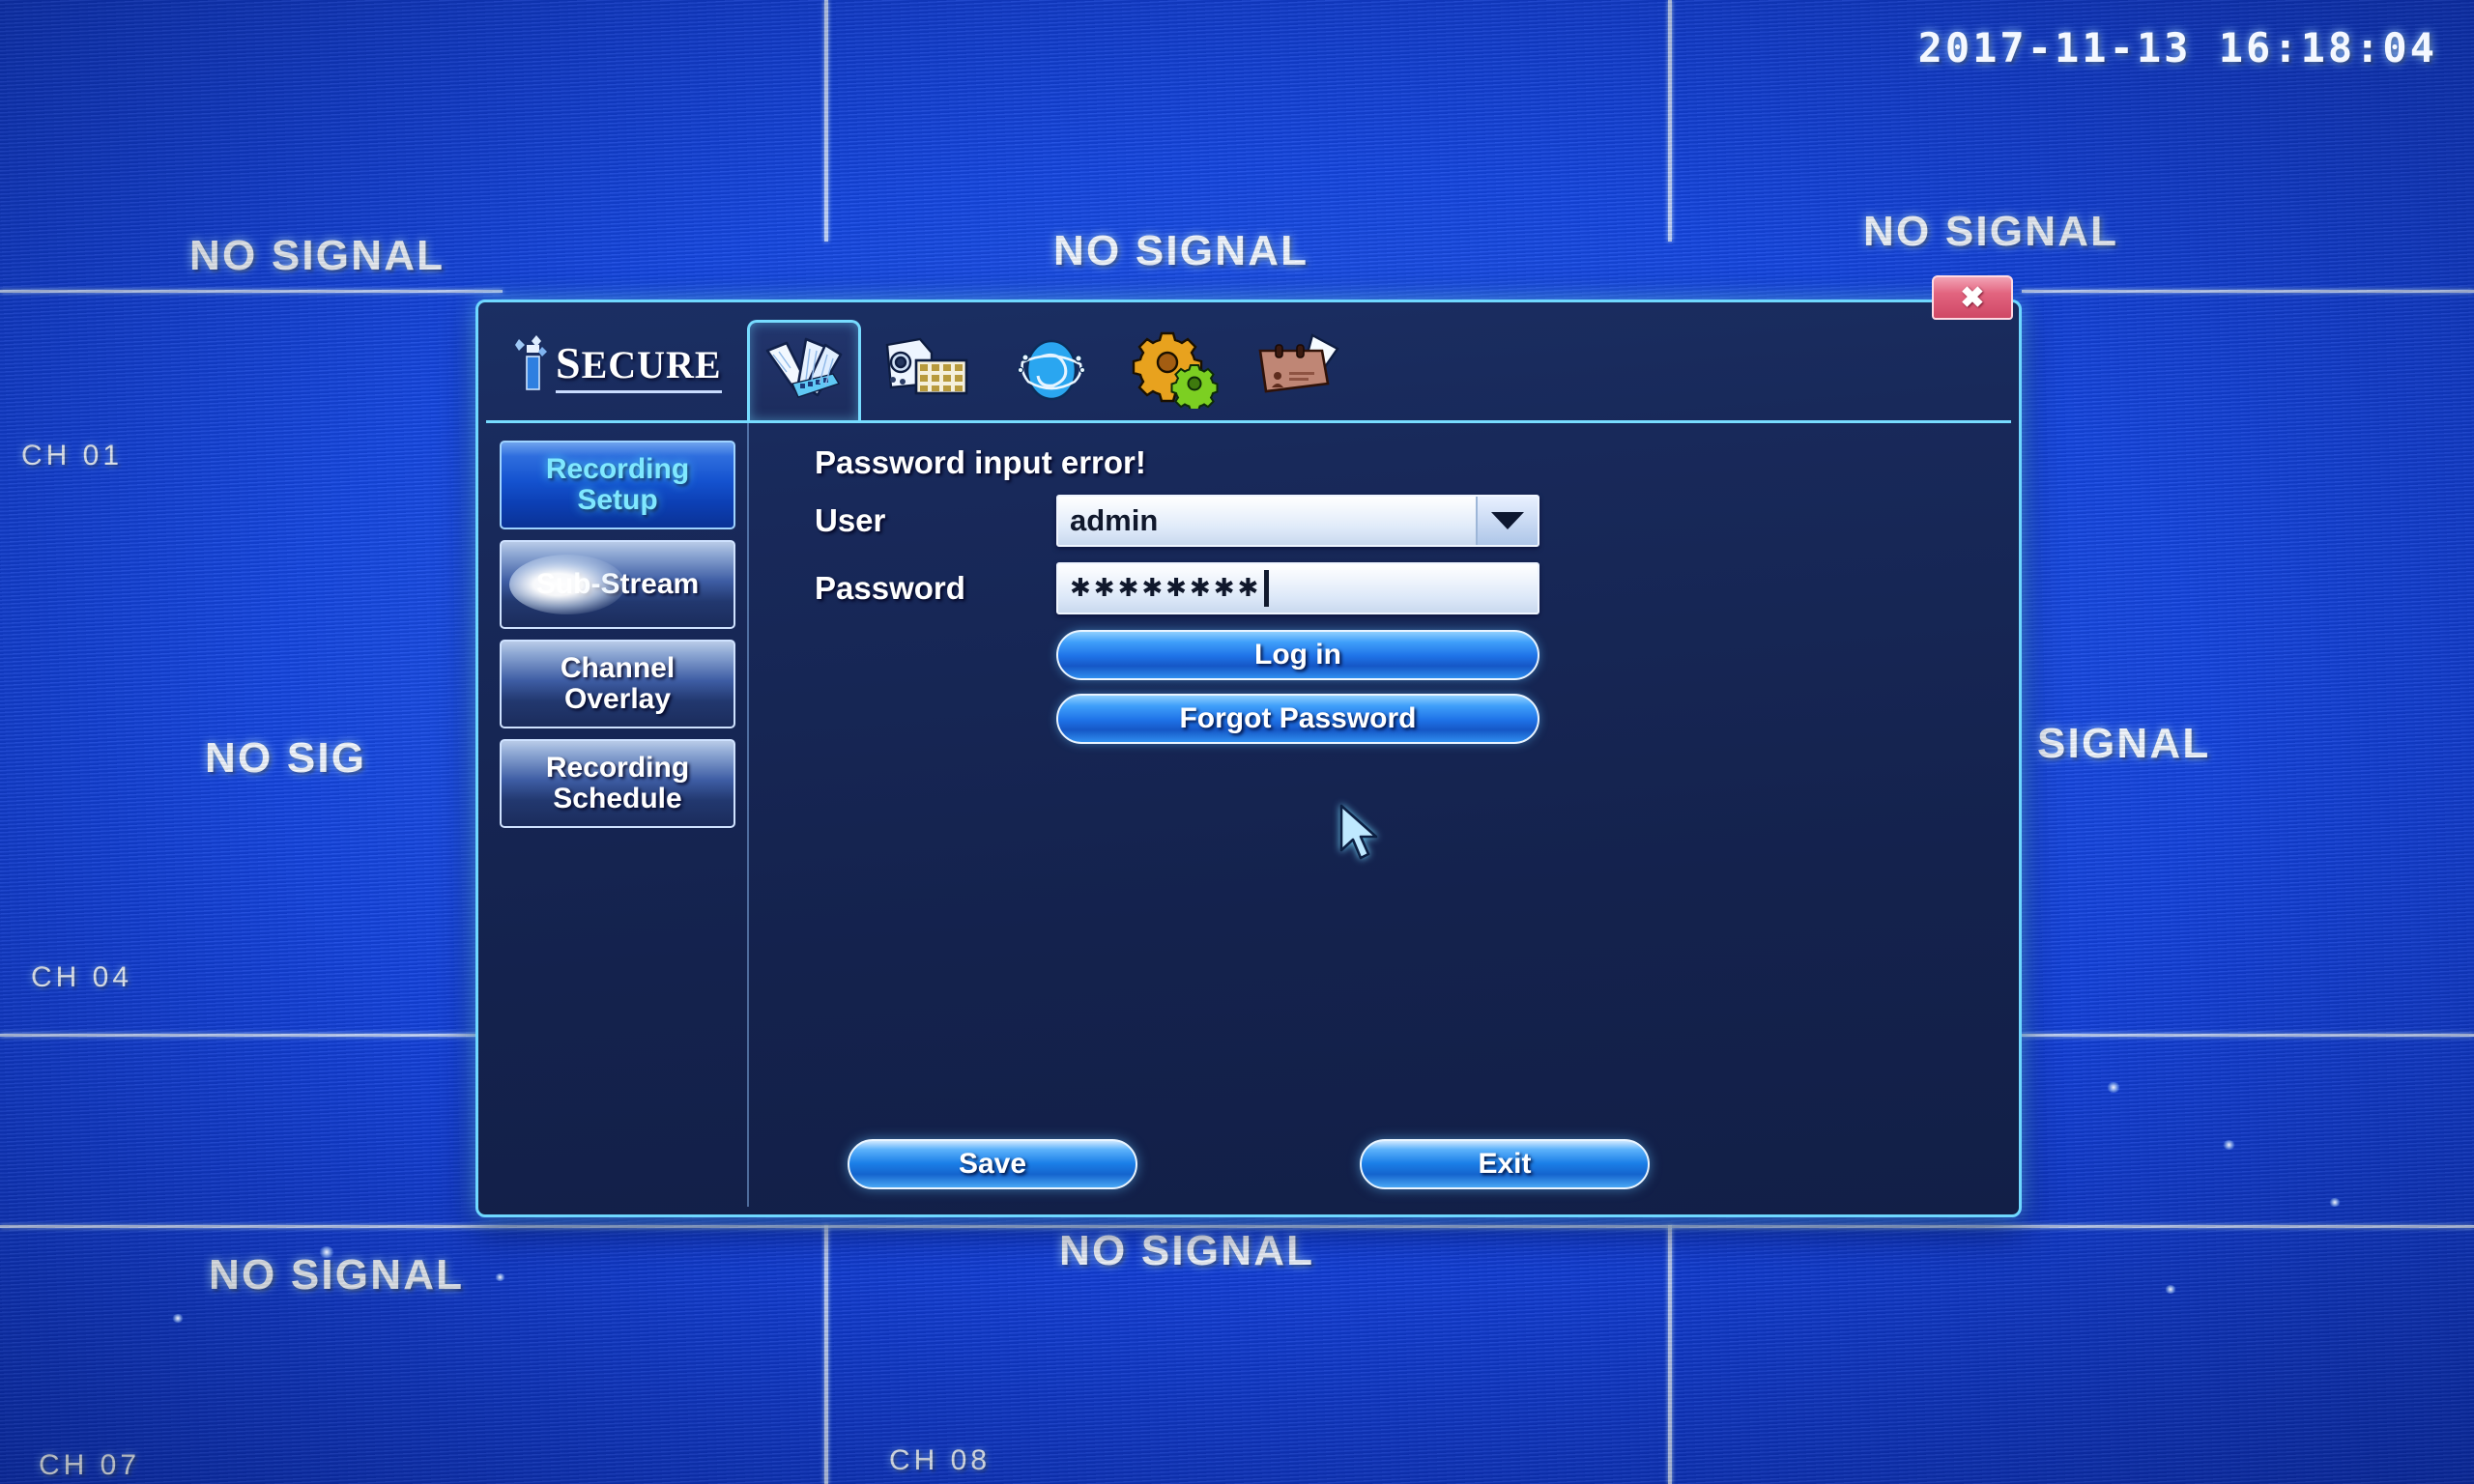 The height and width of the screenshot is (1484, 2474). What do you see at coordinates (2124, 744) in the screenshot?
I see `pane-nosignal-label: SIGNAL` at bounding box center [2124, 744].